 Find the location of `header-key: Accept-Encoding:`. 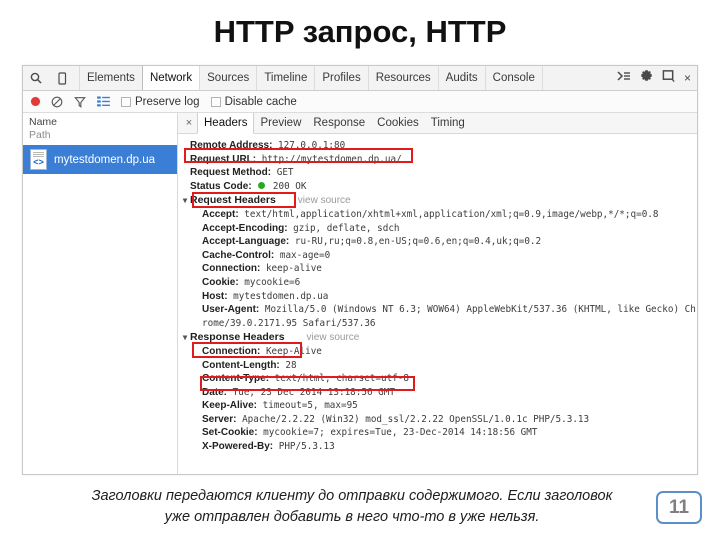

header-key: Accept-Encoding: is located at coordinates (245, 228).